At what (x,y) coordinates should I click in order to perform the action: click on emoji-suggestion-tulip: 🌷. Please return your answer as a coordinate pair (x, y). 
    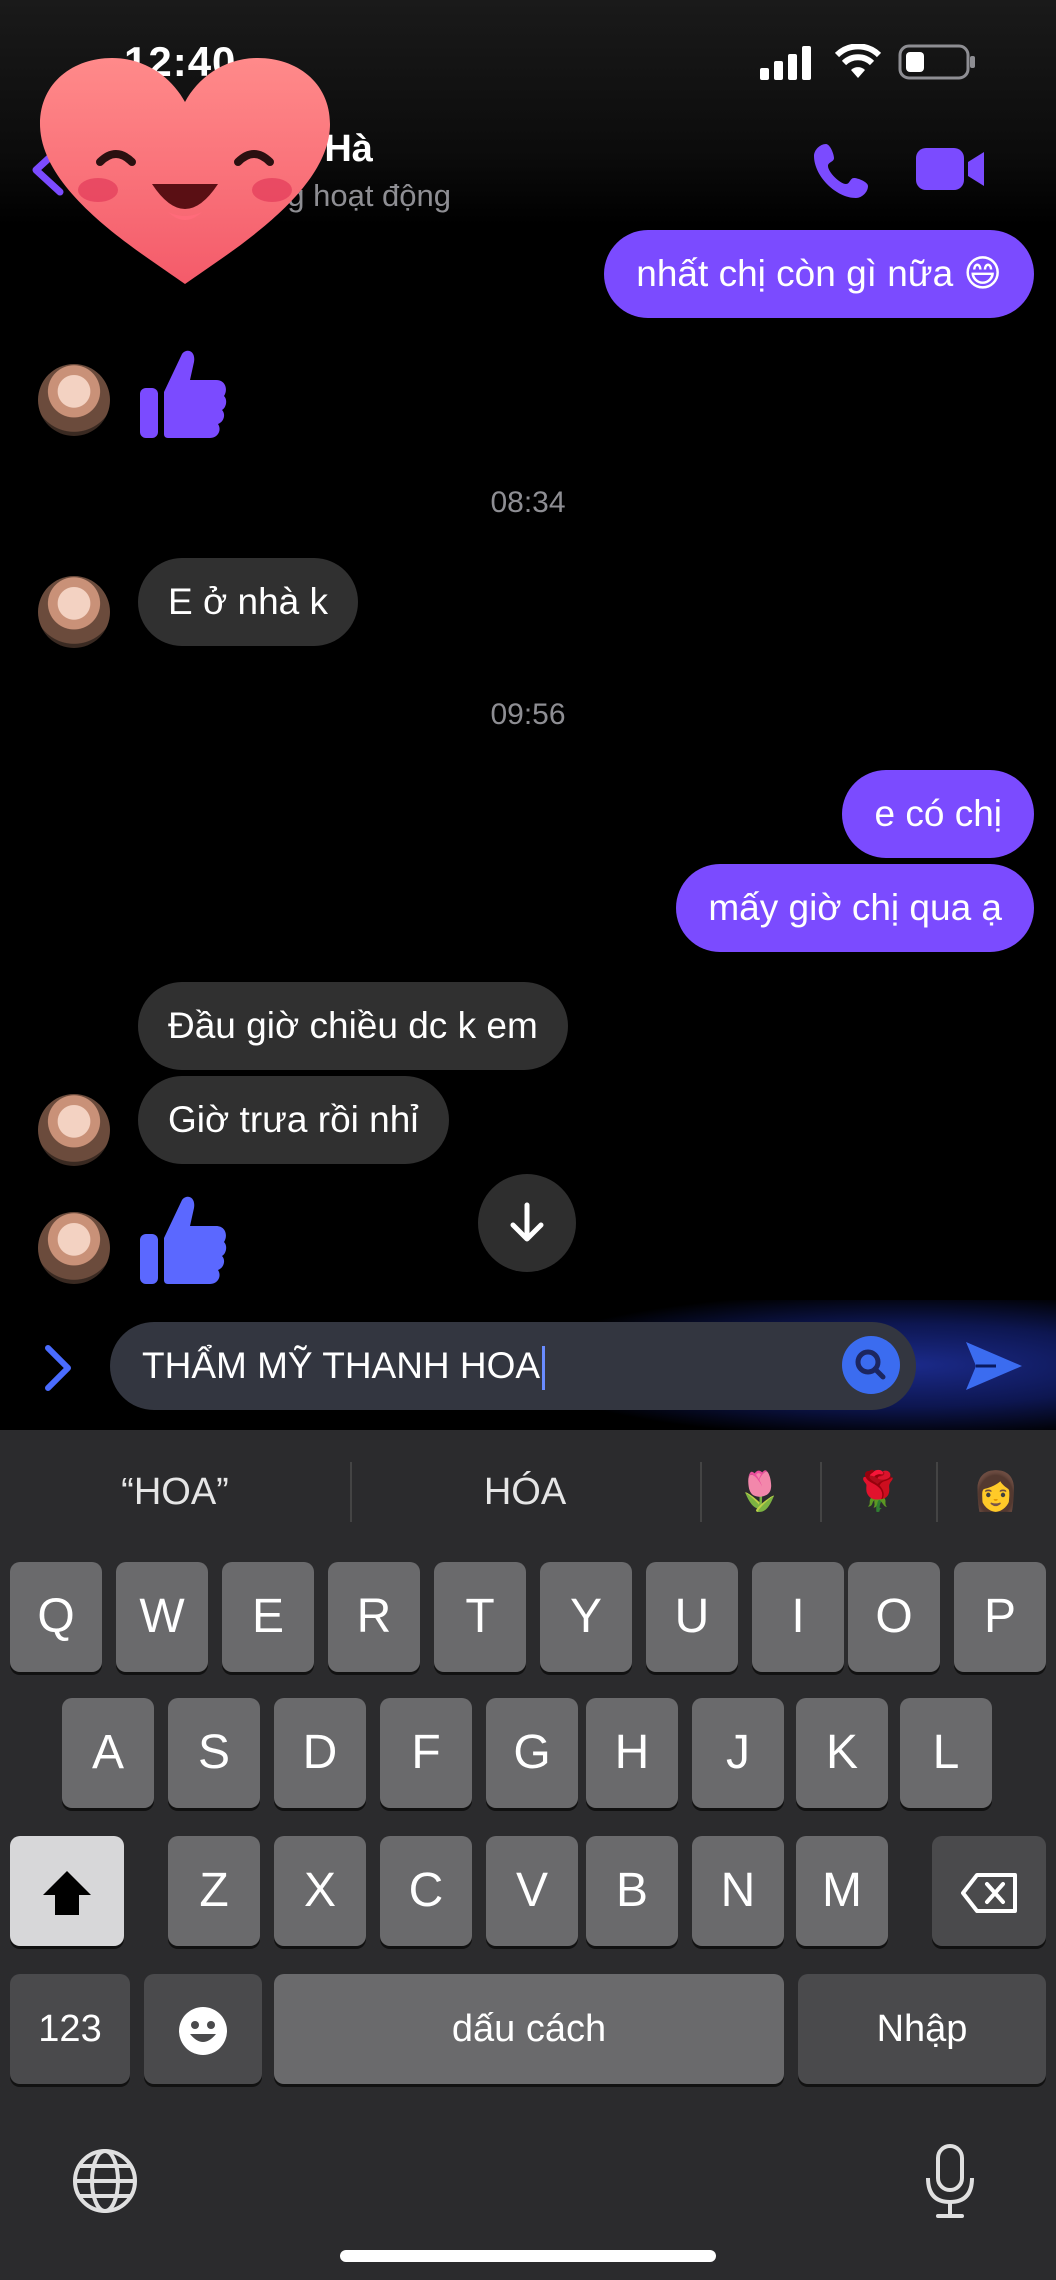
    Looking at the image, I should click on (760, 1492).